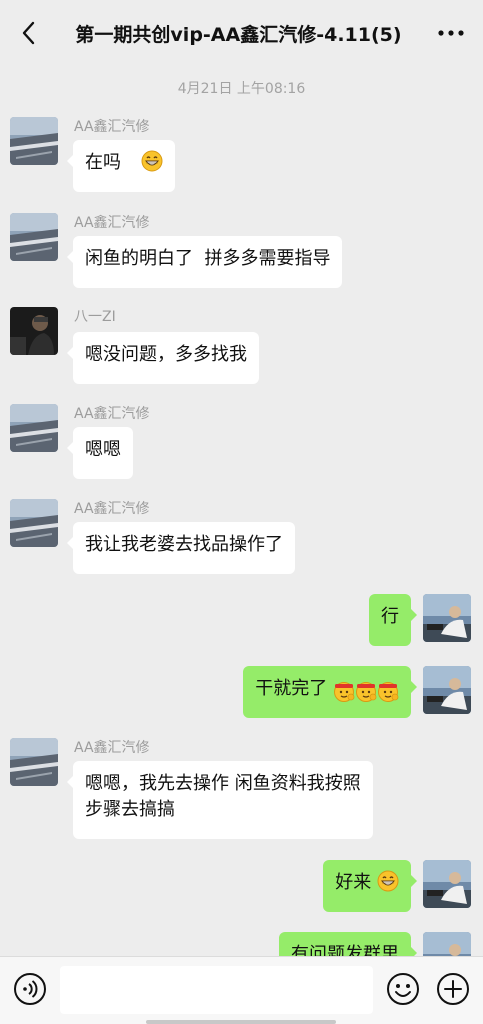 Image resolution: width=483 pixels, height=1024 pixels. What do you see at coordinates (166, 354) in the screenshot?
I see `message-text: 嗯没问题，多多找我` at bounding box center [166, 354].